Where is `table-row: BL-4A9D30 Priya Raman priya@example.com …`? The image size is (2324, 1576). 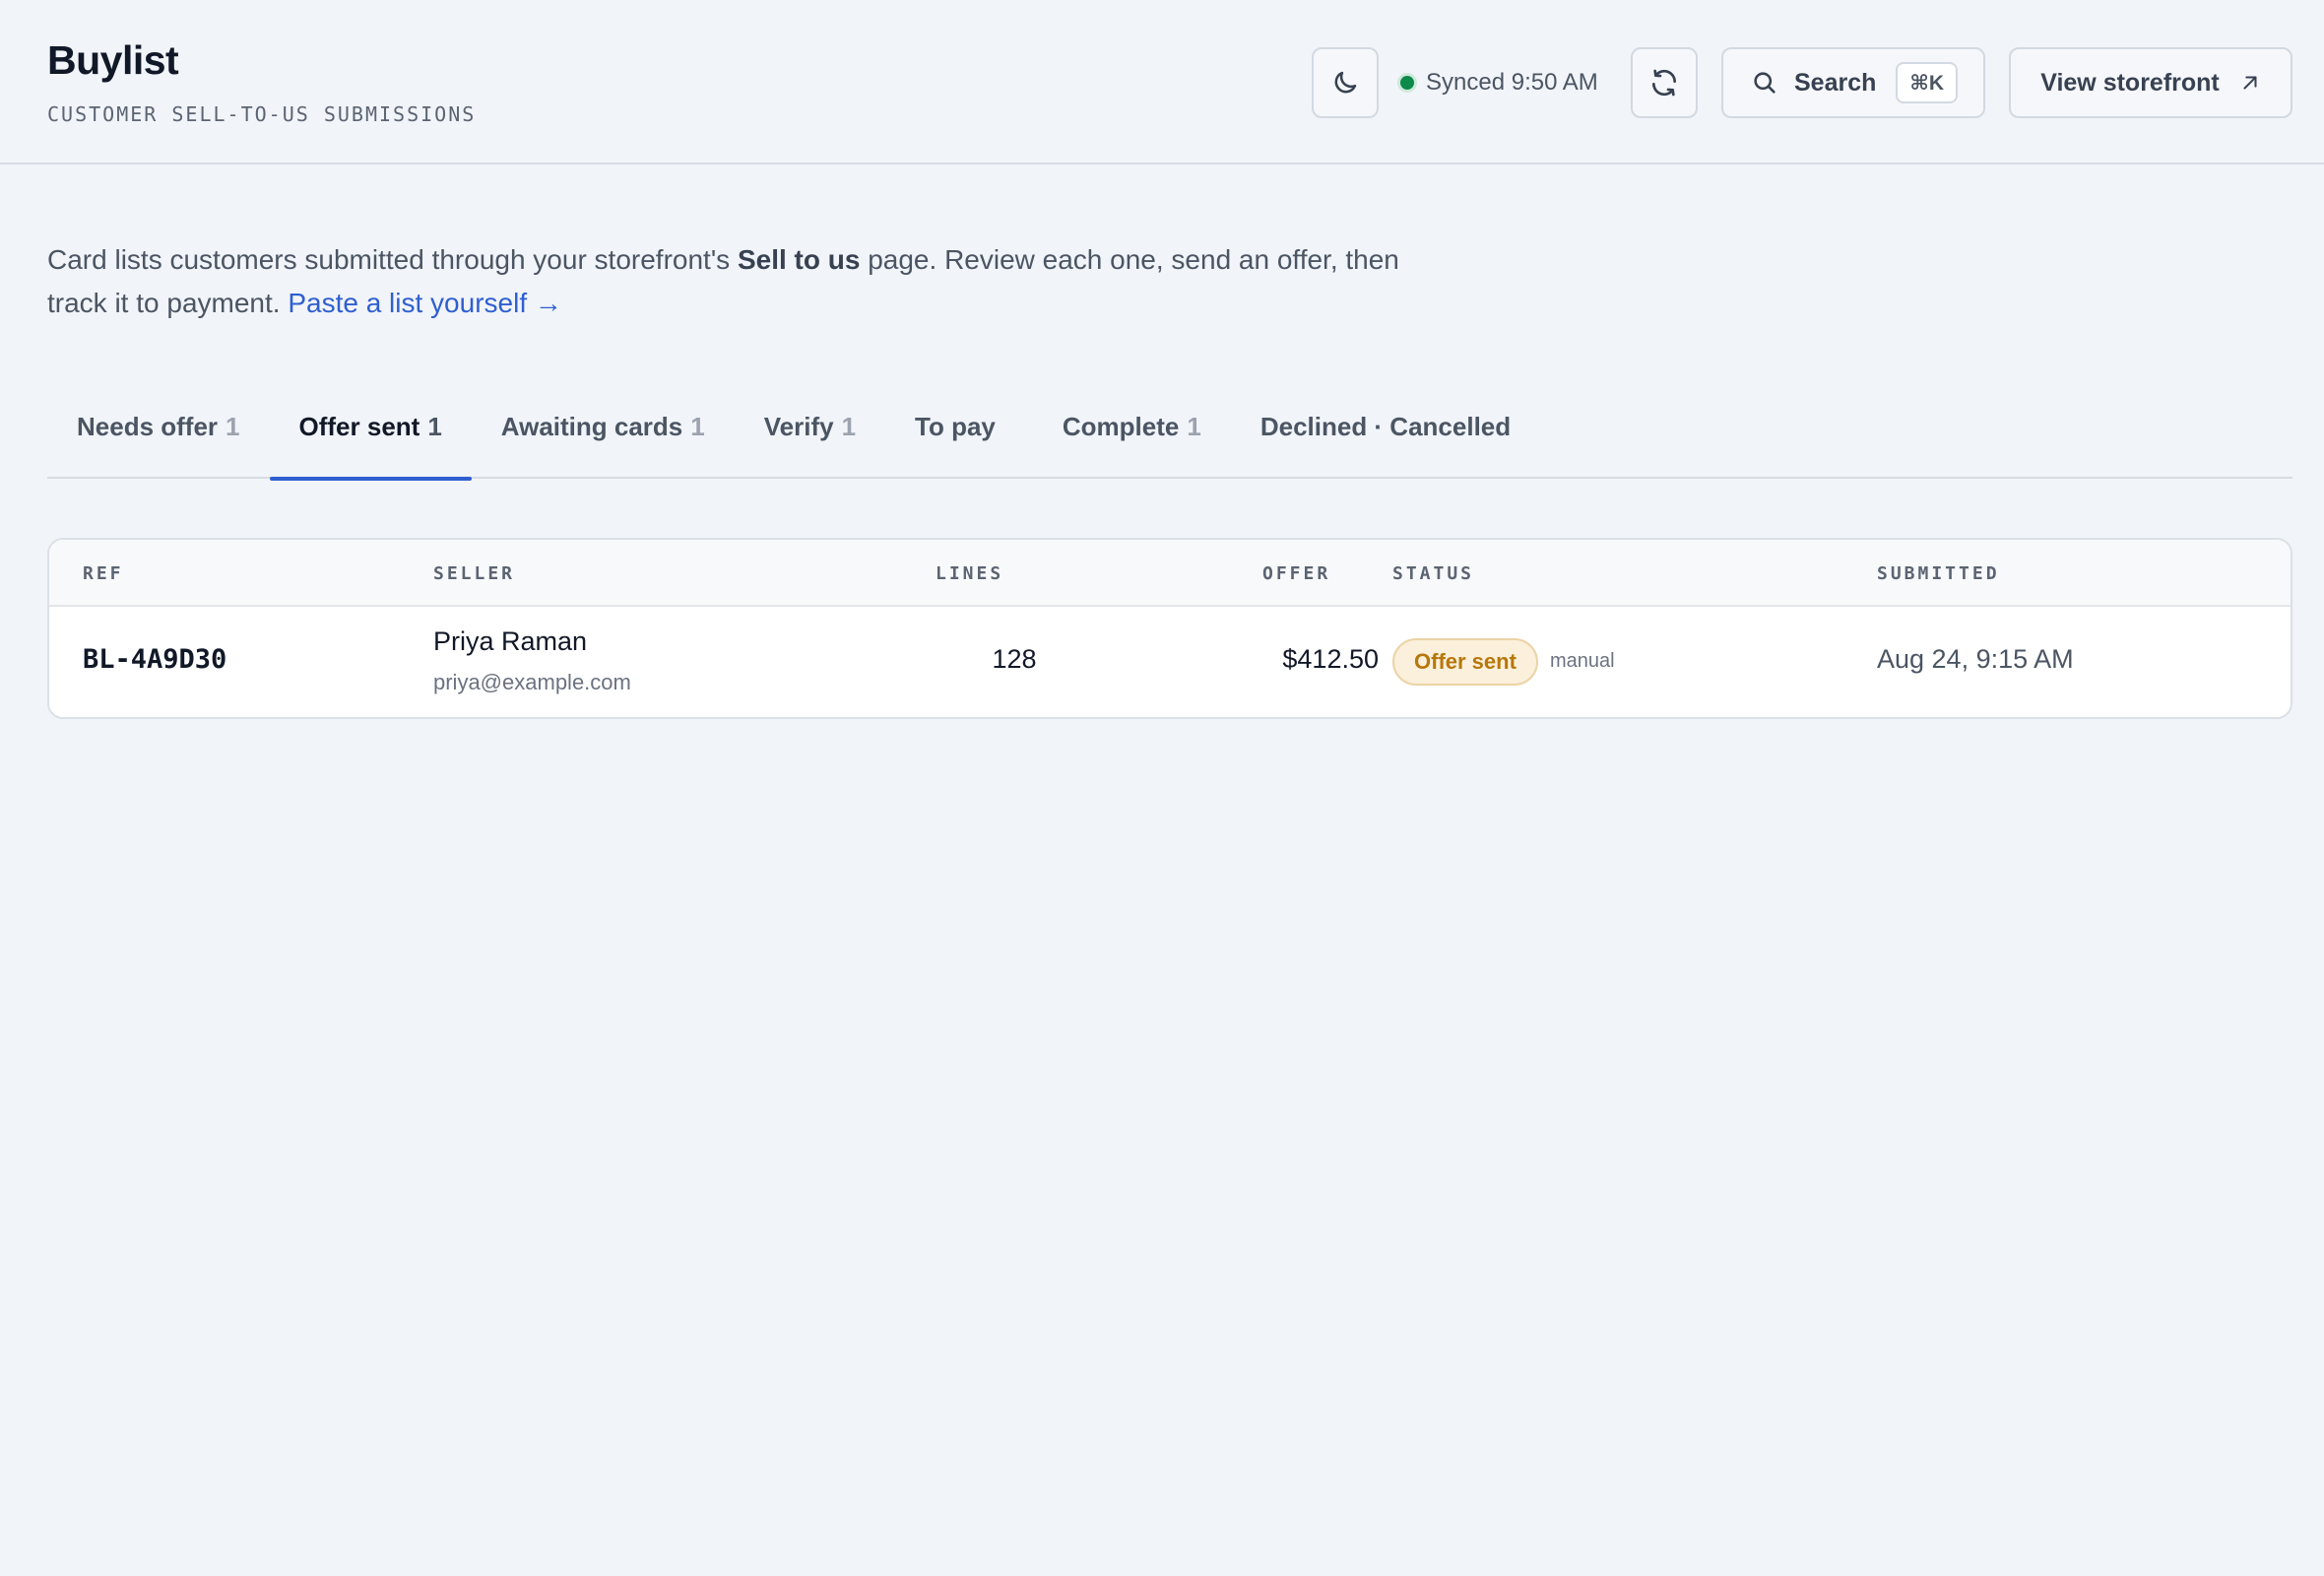 table-row: BL-4A9D30 Priya Raman priya@example.com … is located at coordinates (1170, 662).